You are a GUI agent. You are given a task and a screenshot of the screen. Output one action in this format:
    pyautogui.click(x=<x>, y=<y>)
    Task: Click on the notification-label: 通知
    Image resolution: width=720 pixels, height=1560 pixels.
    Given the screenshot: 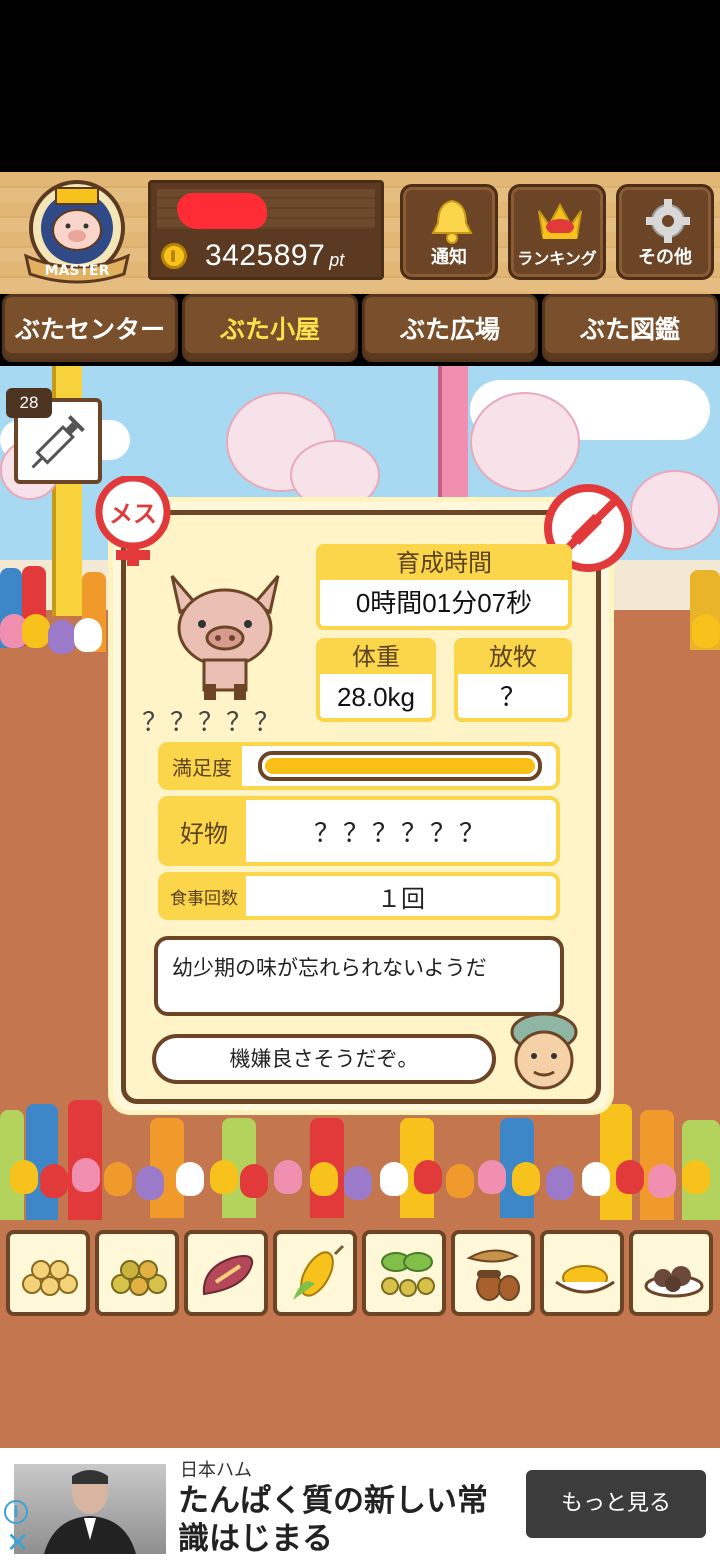 What is the action you would take?
    pyautogui.click(x=449, y=257)
    